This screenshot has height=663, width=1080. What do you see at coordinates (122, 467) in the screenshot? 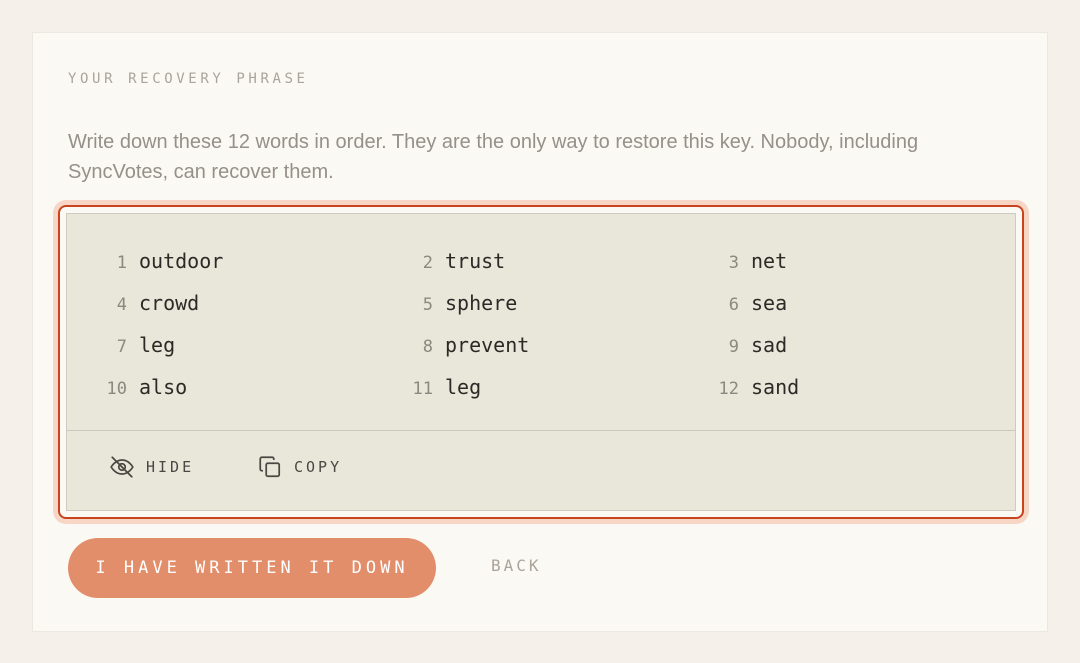
I see `eye-off-icon` at bounding box center [122, 467].